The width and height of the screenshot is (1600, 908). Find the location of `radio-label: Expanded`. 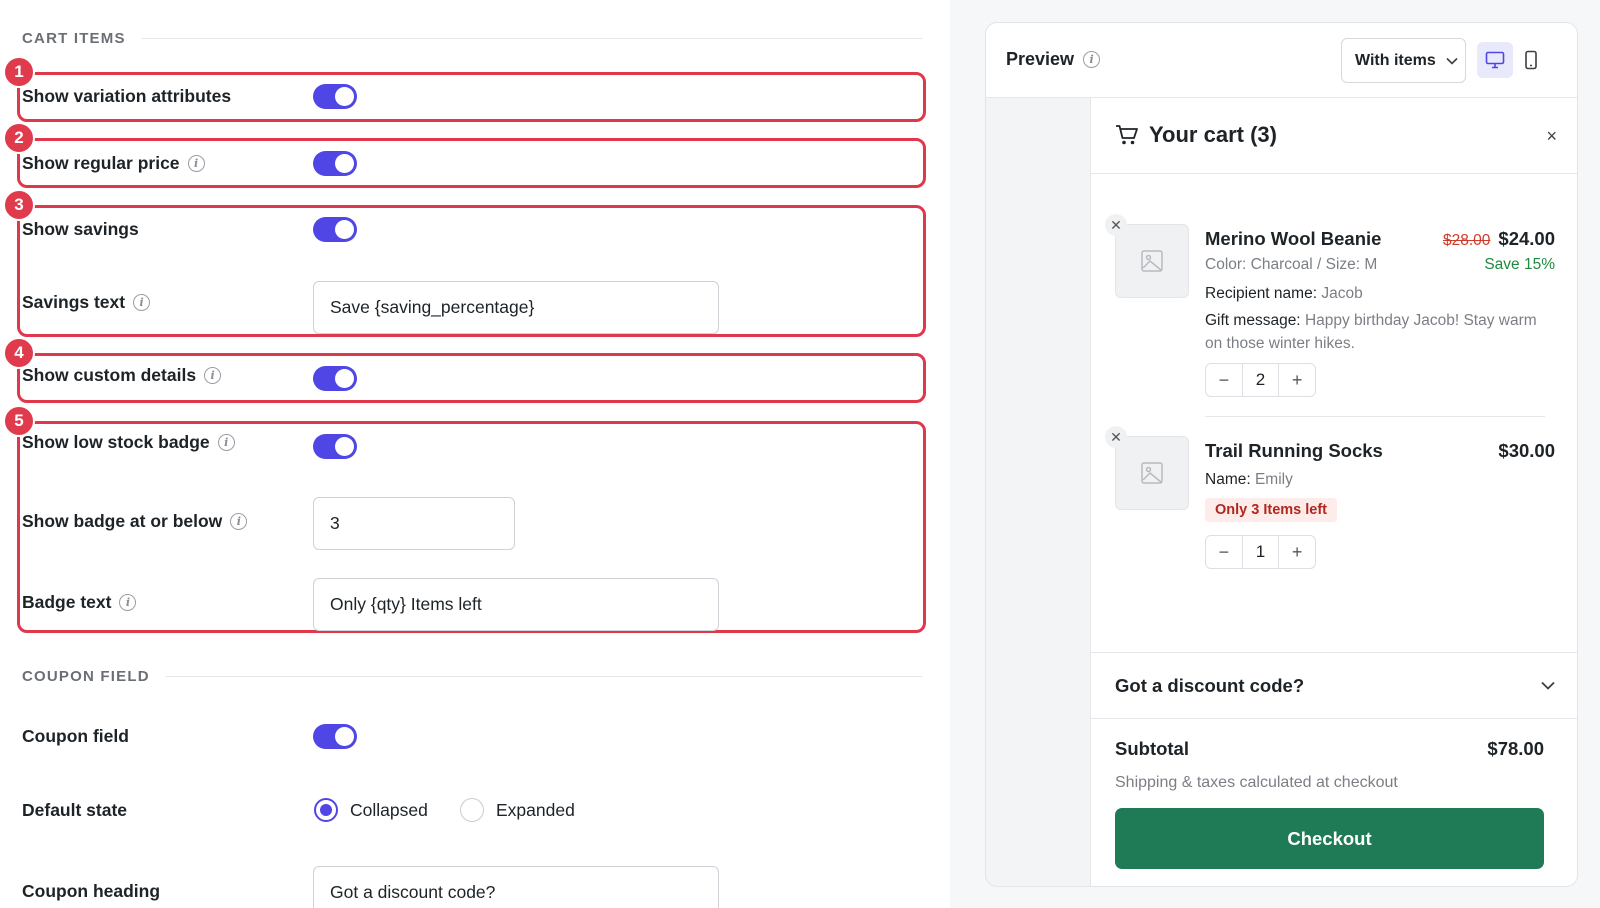

radio-label: Expanded is located at coordinates (535, 809).